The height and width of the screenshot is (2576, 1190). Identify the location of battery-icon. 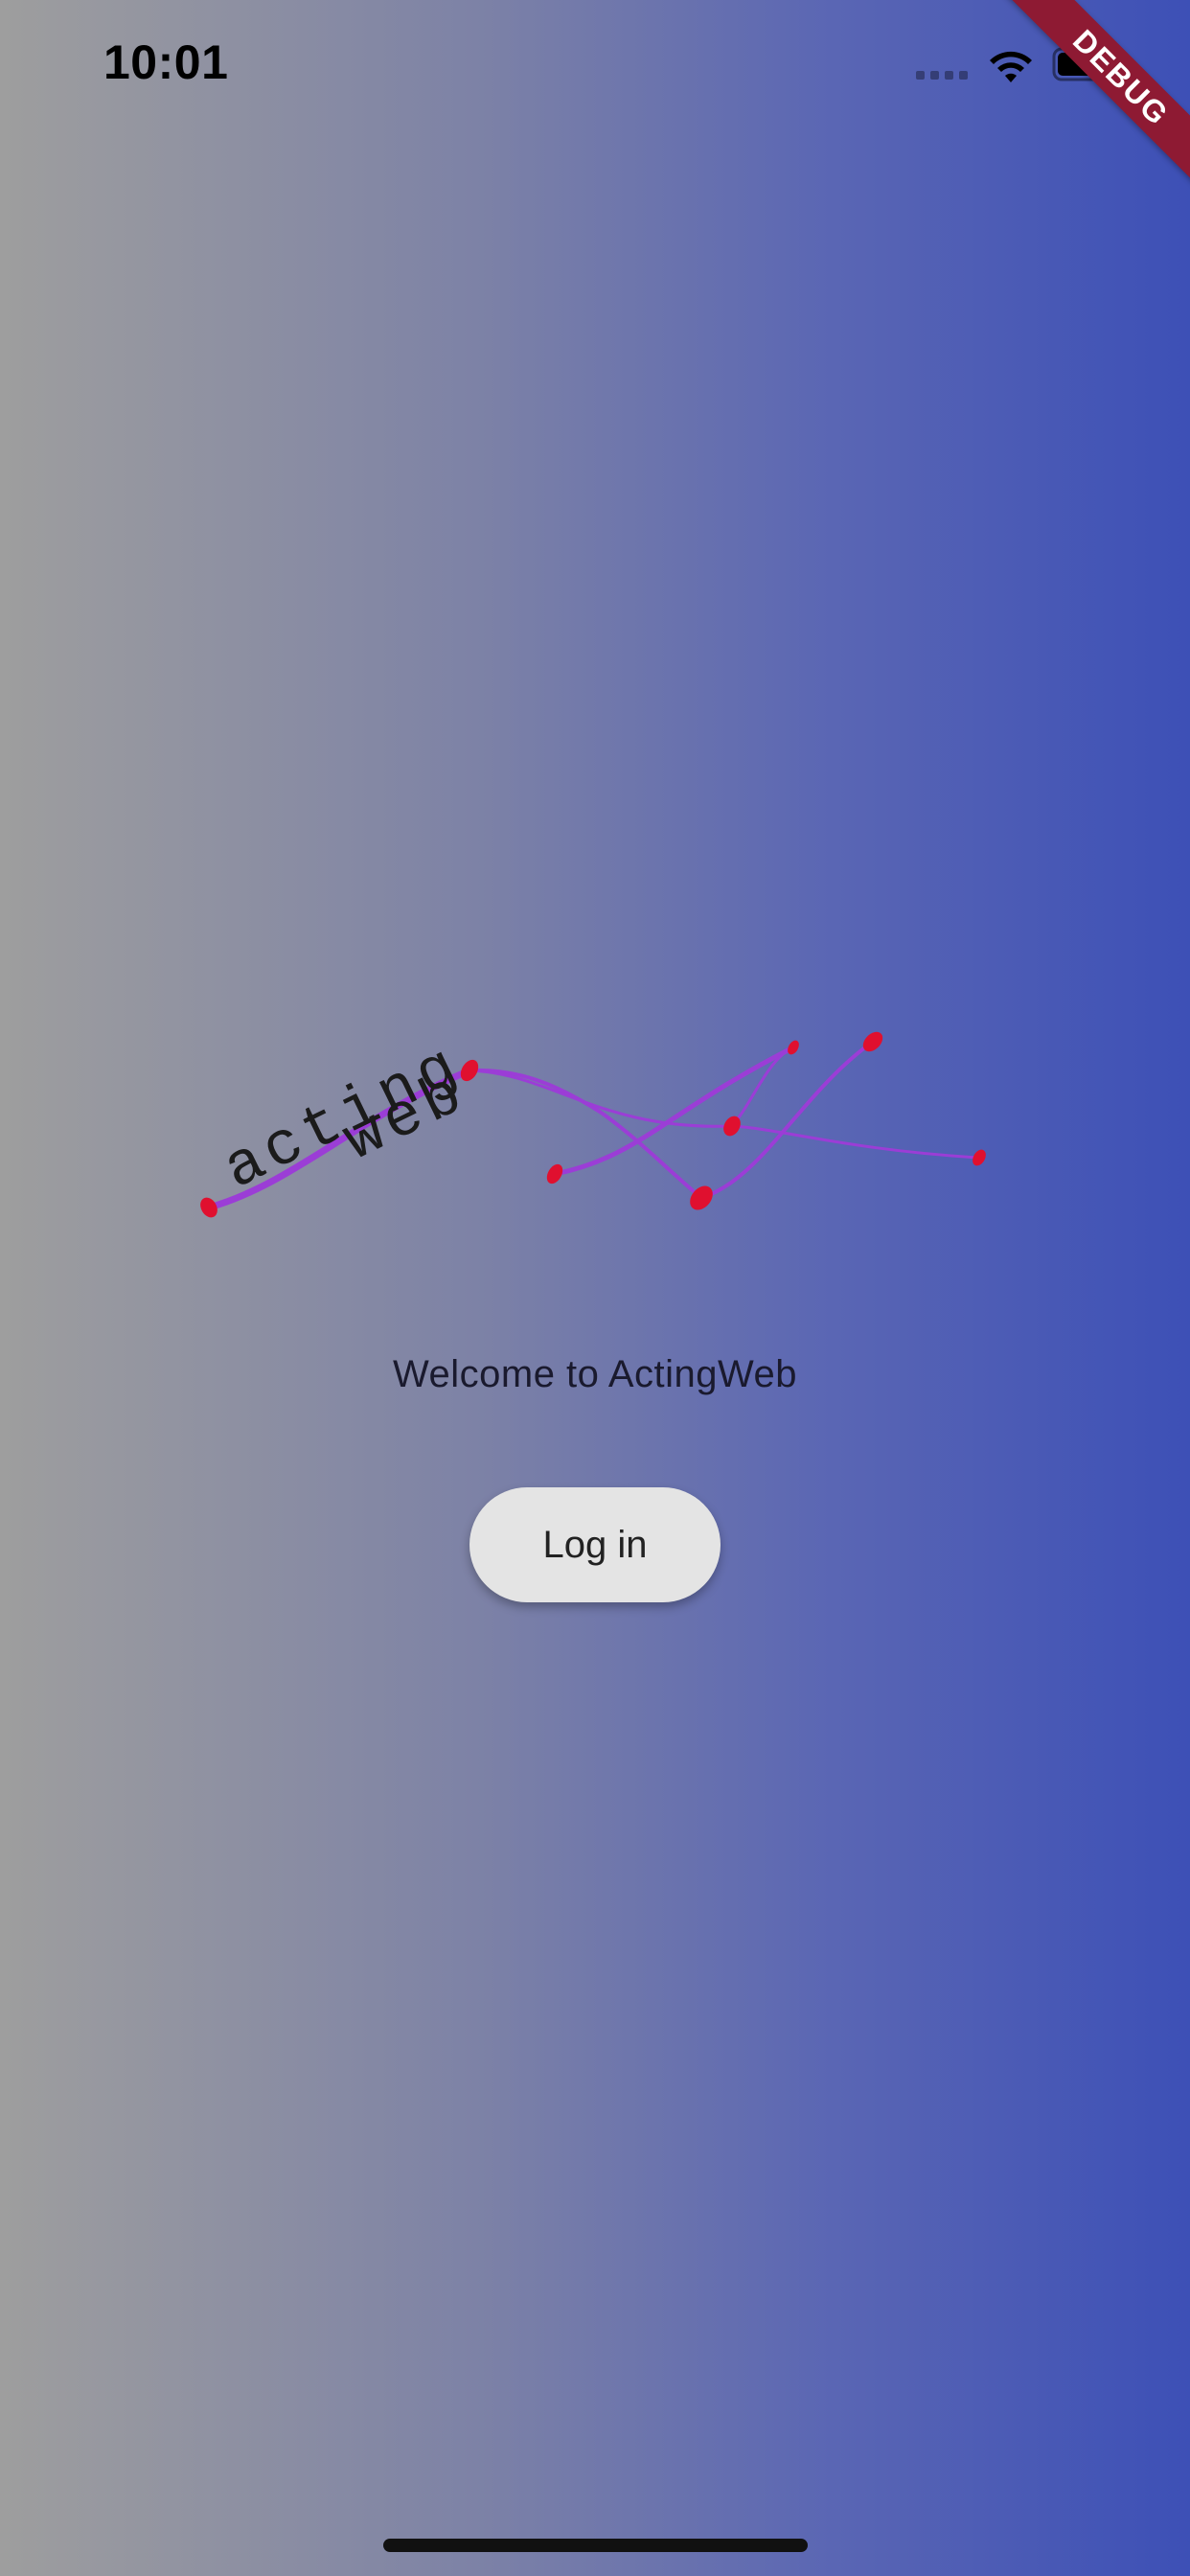
(1090, 64).